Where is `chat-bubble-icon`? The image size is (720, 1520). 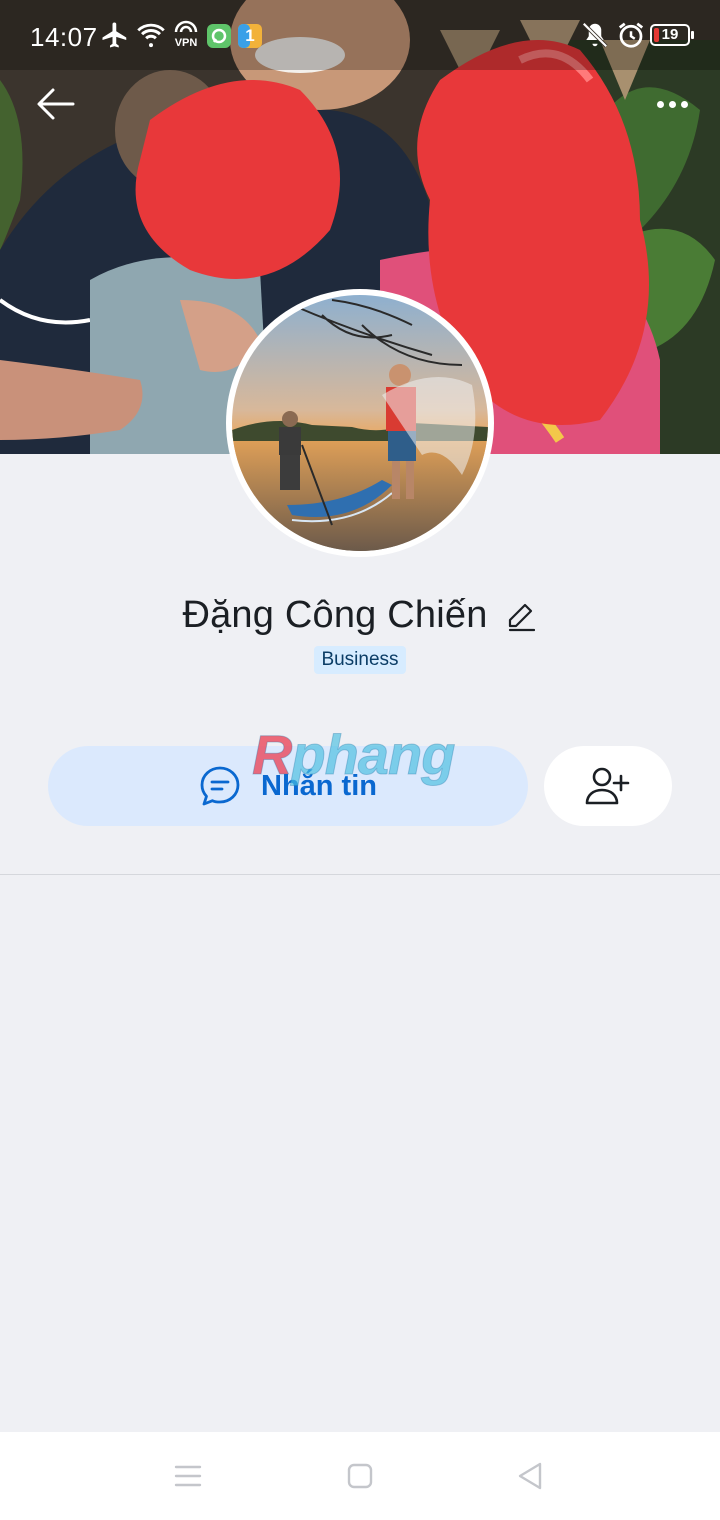
chat-bubble-icon is located at coordinates (220, 786).